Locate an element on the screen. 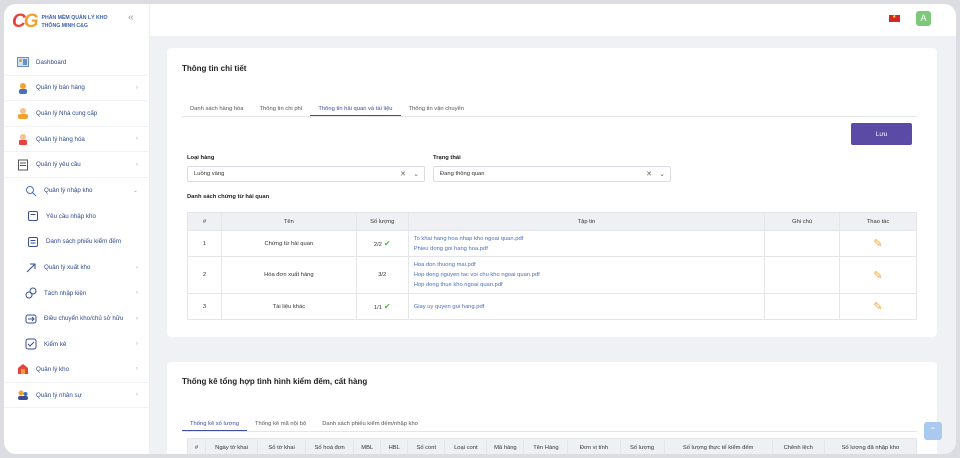  sidebar-item-tally-list: Danh sách phiếu kiểm đếm is located at coordinates (77, 242).